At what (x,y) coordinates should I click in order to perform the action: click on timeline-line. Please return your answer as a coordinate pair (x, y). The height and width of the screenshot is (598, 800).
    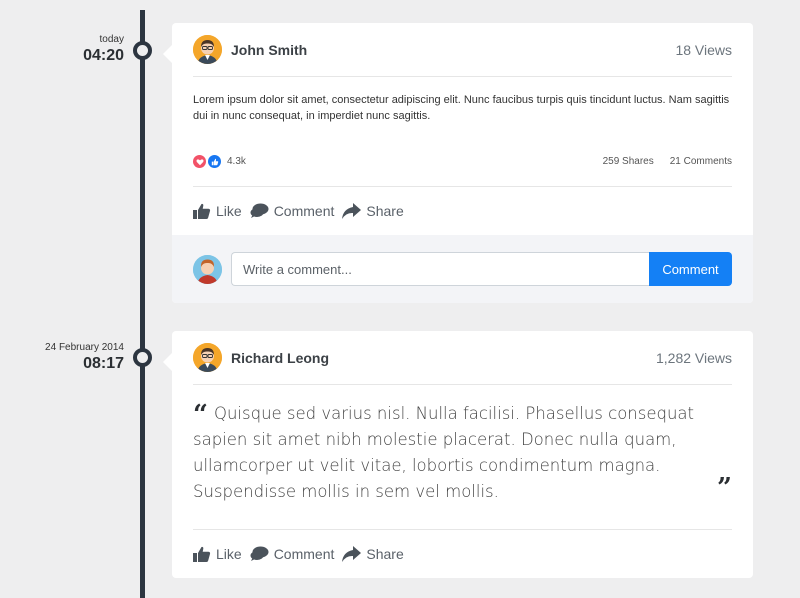
    Looking at the image, I should click on (142, 304).